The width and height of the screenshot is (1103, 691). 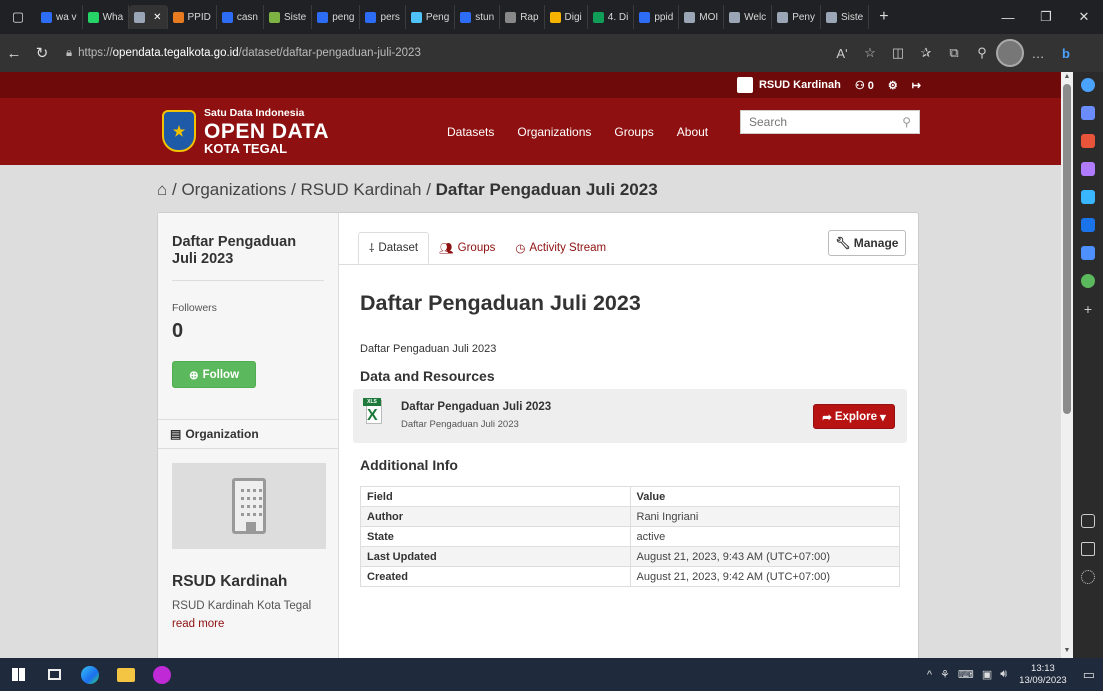 What do you see at coordinates (926, 53) in the screenshot?
I see `favorites-icon: ✰` at bounding box center [926, 53].